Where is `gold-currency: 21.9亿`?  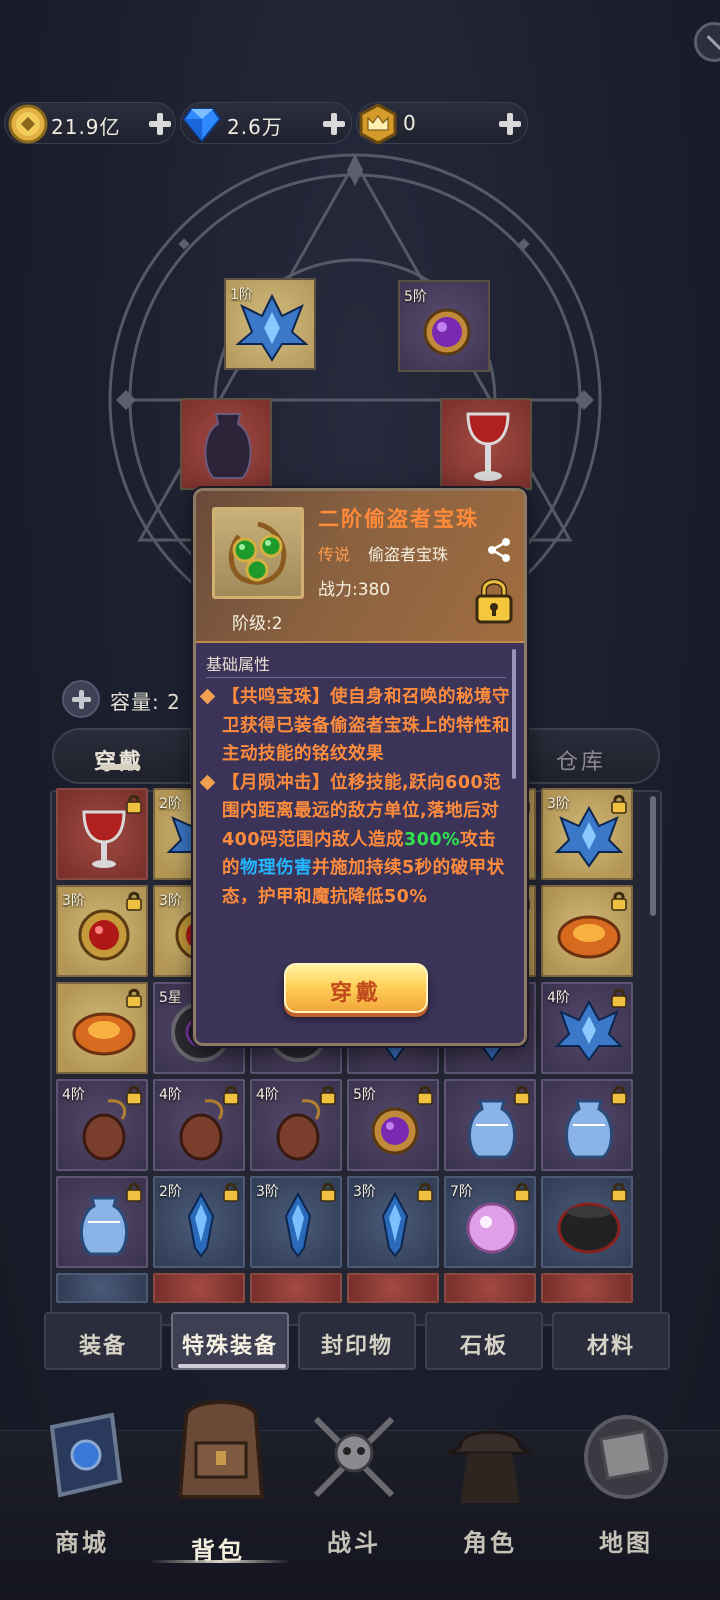
gold-currency: 21.9亿 is located at coordinates (90, 123).